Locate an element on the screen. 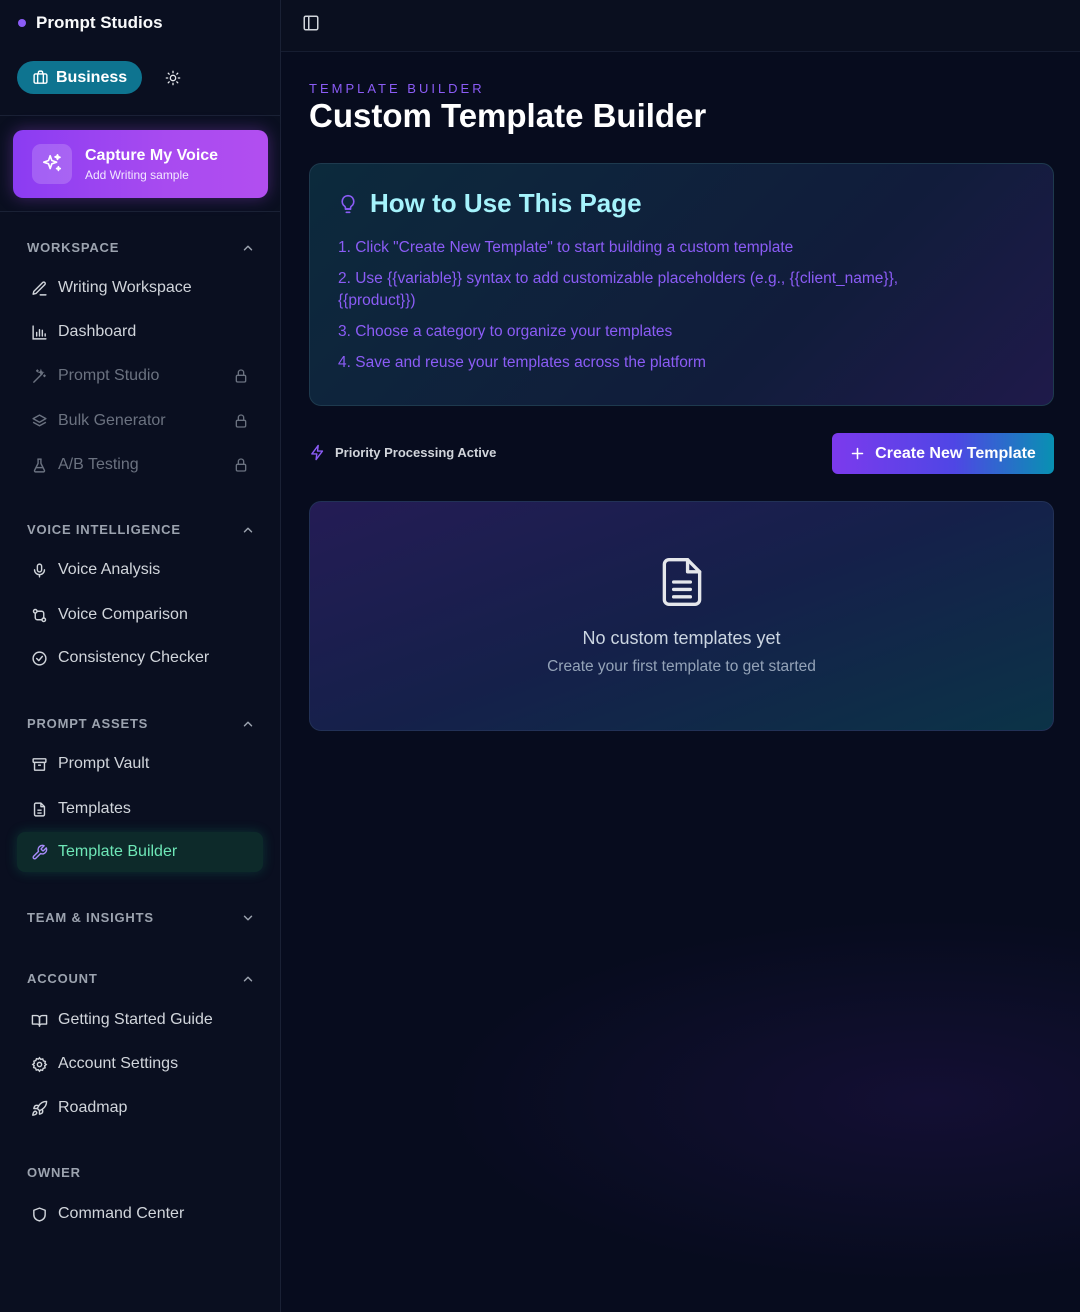 The height and width of the screenshot is (1312, 1080). sidebar-item-prompt-studio: Prompt Studio is located at coordinates (140, 376).